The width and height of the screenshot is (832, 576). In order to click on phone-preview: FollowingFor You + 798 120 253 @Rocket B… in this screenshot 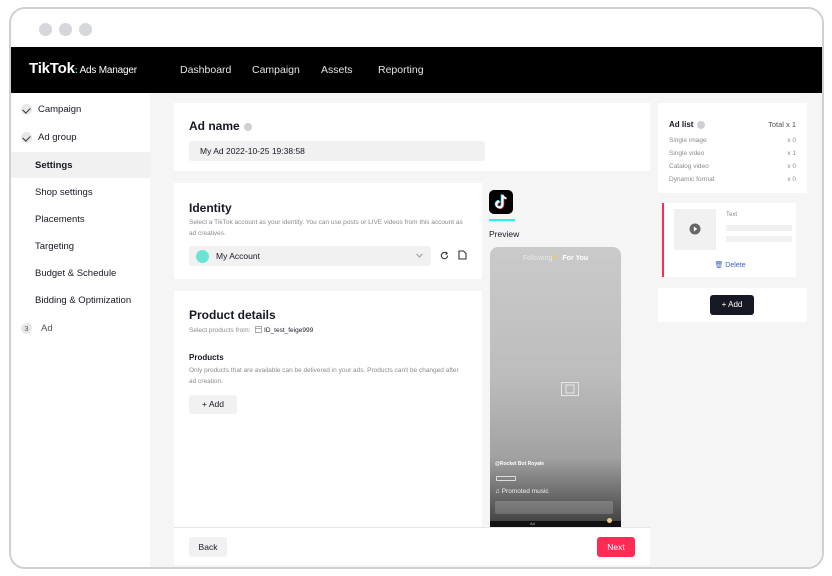, I will do `click(555, 387)`.